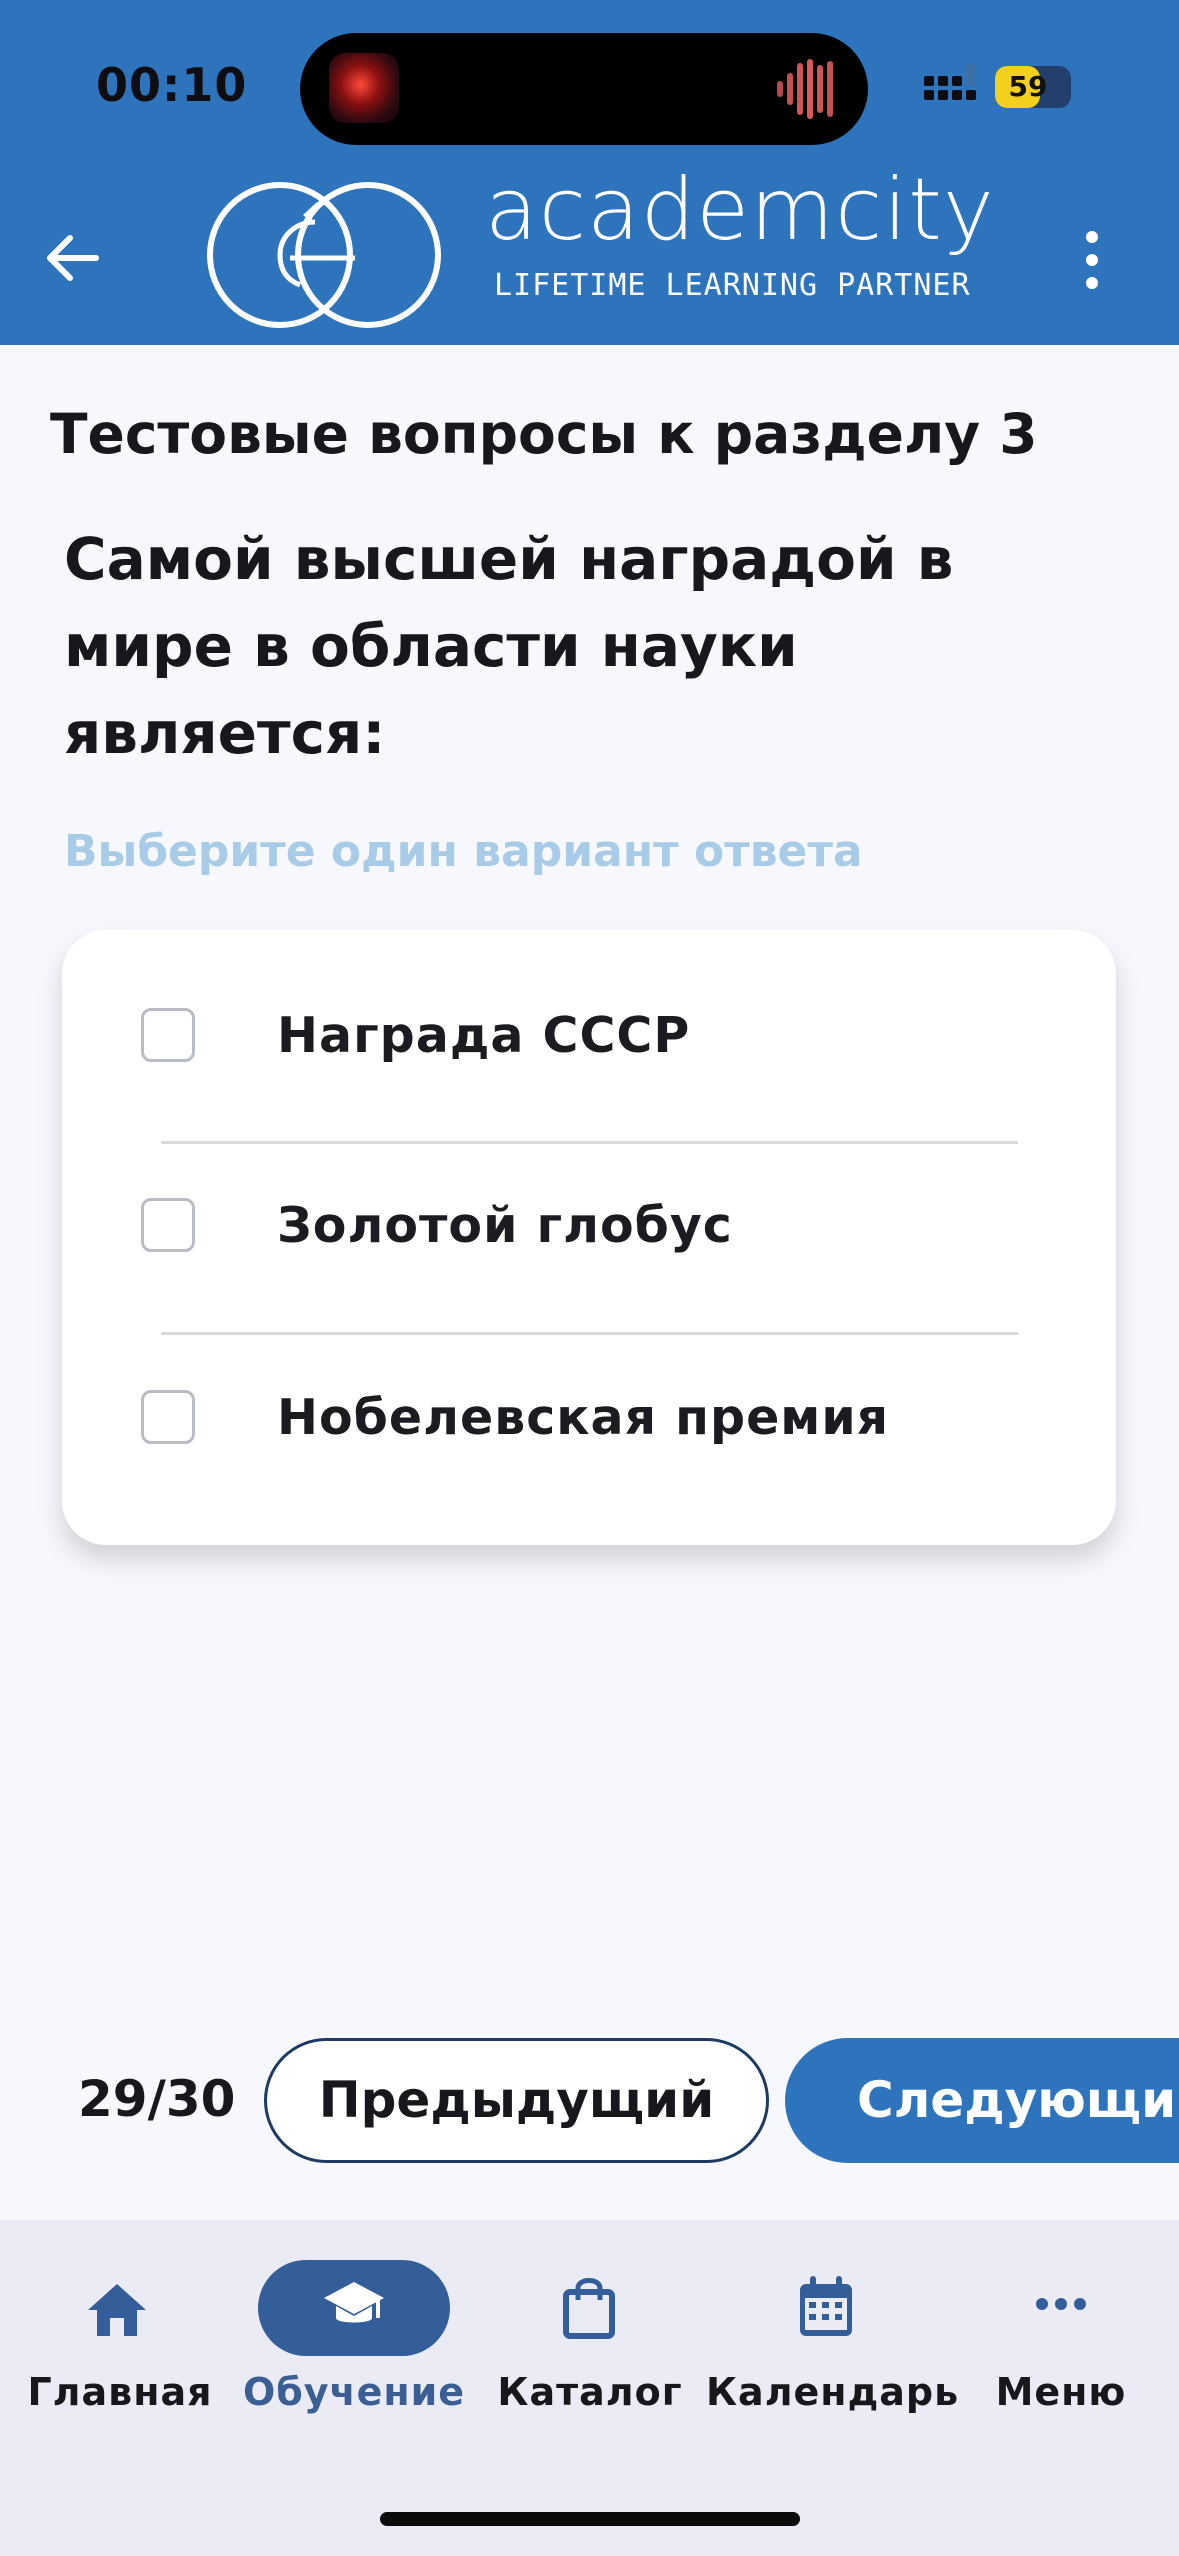  Describe the element at coordinates (484, 1035) in the screenshot. I see `answer-option-label: Награда СССР` at that location.